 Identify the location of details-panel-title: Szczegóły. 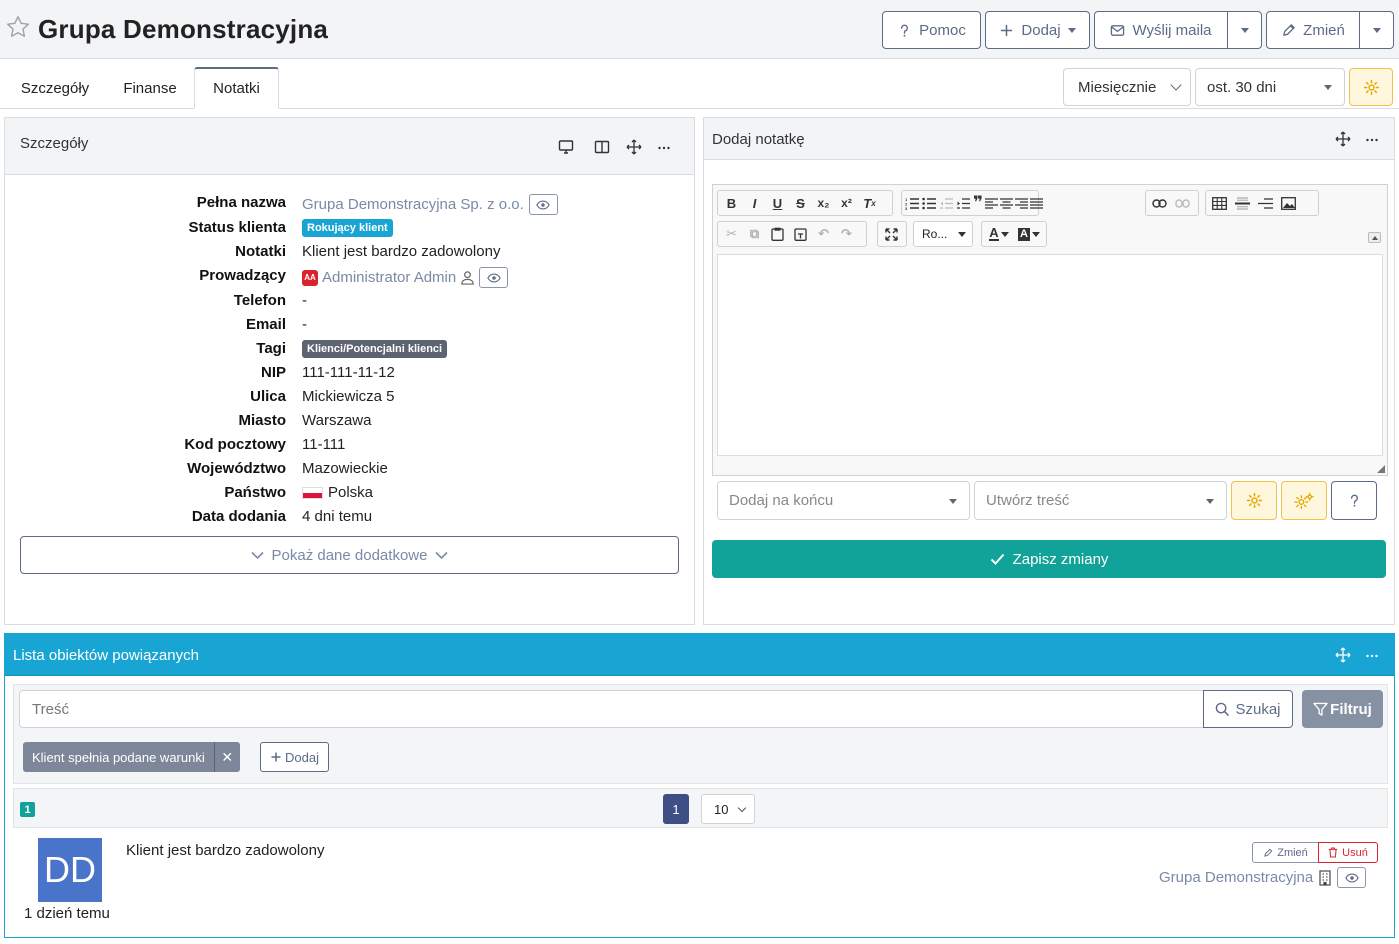
(54, 143).